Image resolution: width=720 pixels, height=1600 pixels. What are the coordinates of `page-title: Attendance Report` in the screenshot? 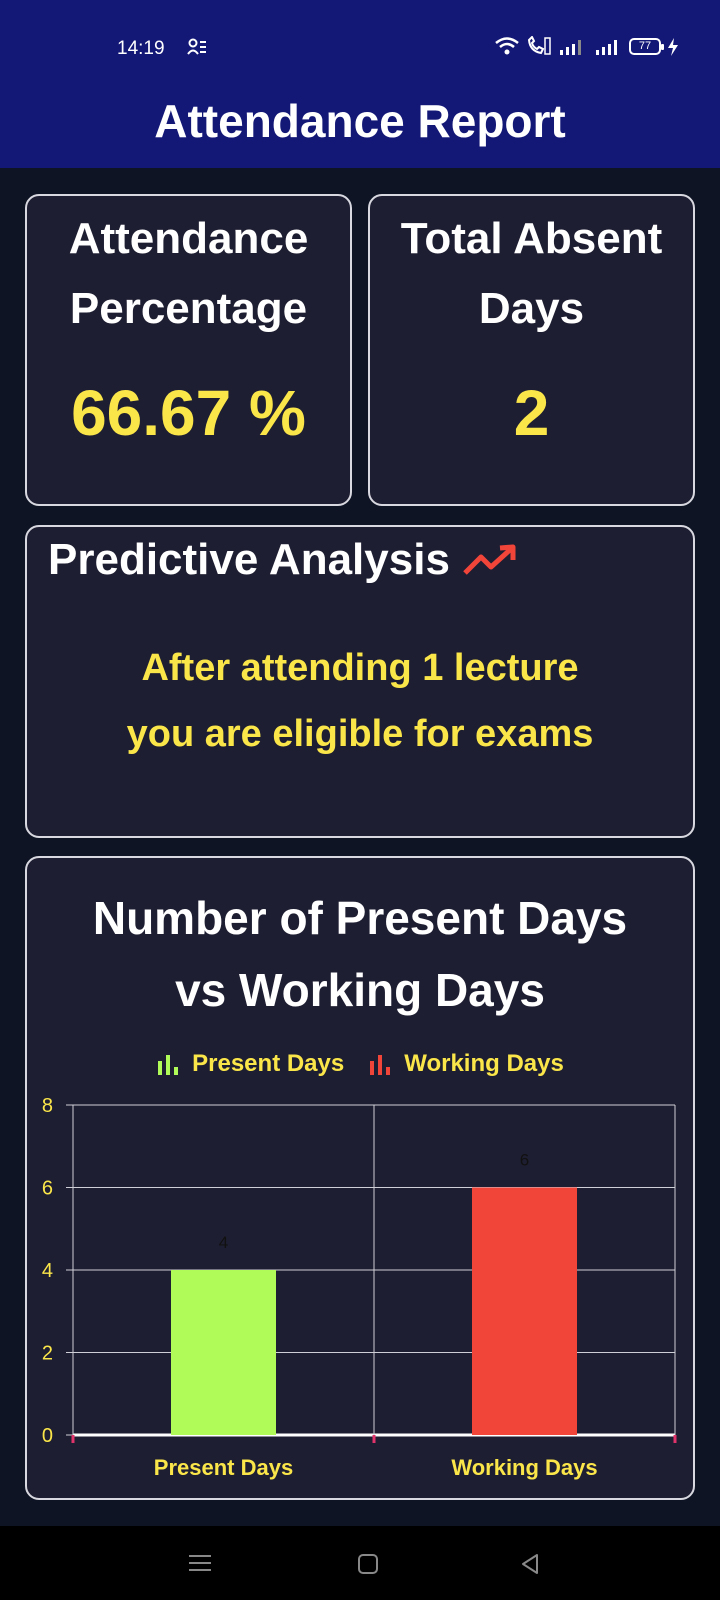 It's located at (360, 121).